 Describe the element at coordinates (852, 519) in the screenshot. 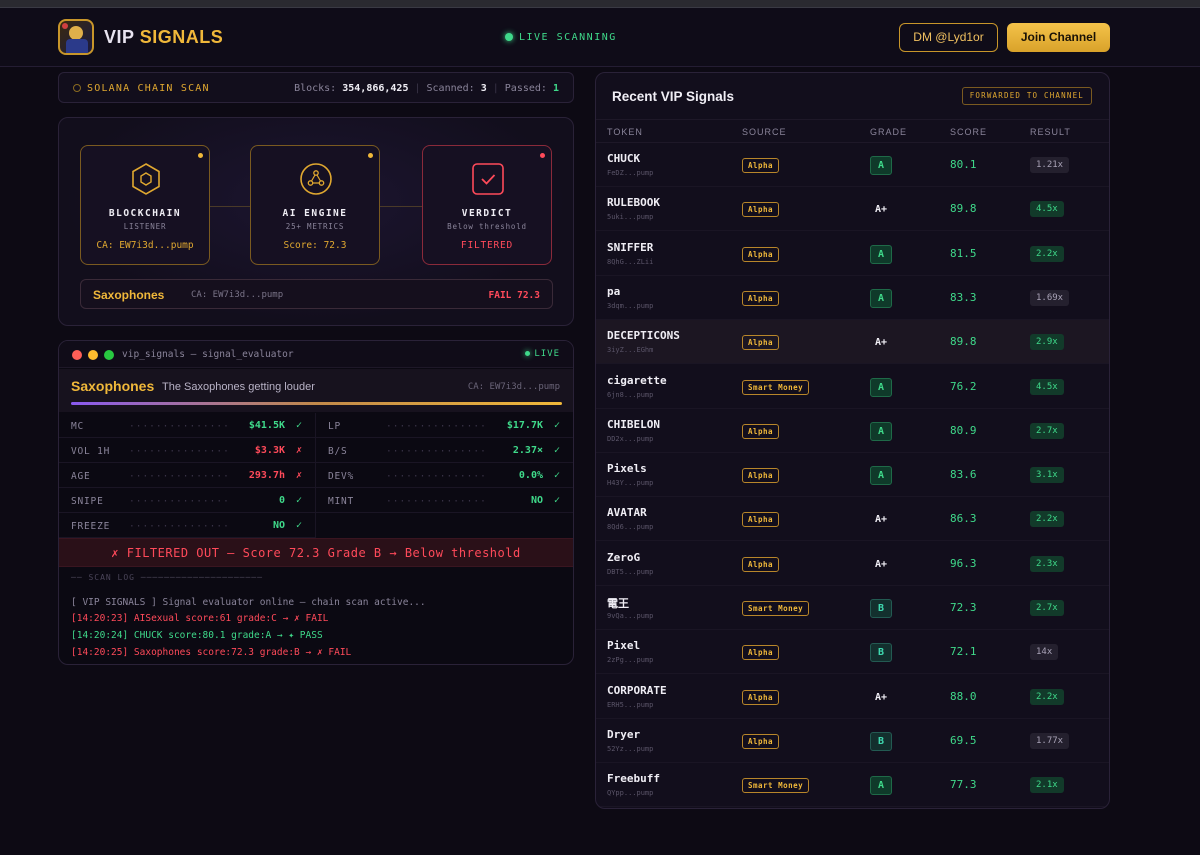

I see `table-row: AVATAR 8Qd6...pump Alpha A+ 86.3 2.2x` at that location.